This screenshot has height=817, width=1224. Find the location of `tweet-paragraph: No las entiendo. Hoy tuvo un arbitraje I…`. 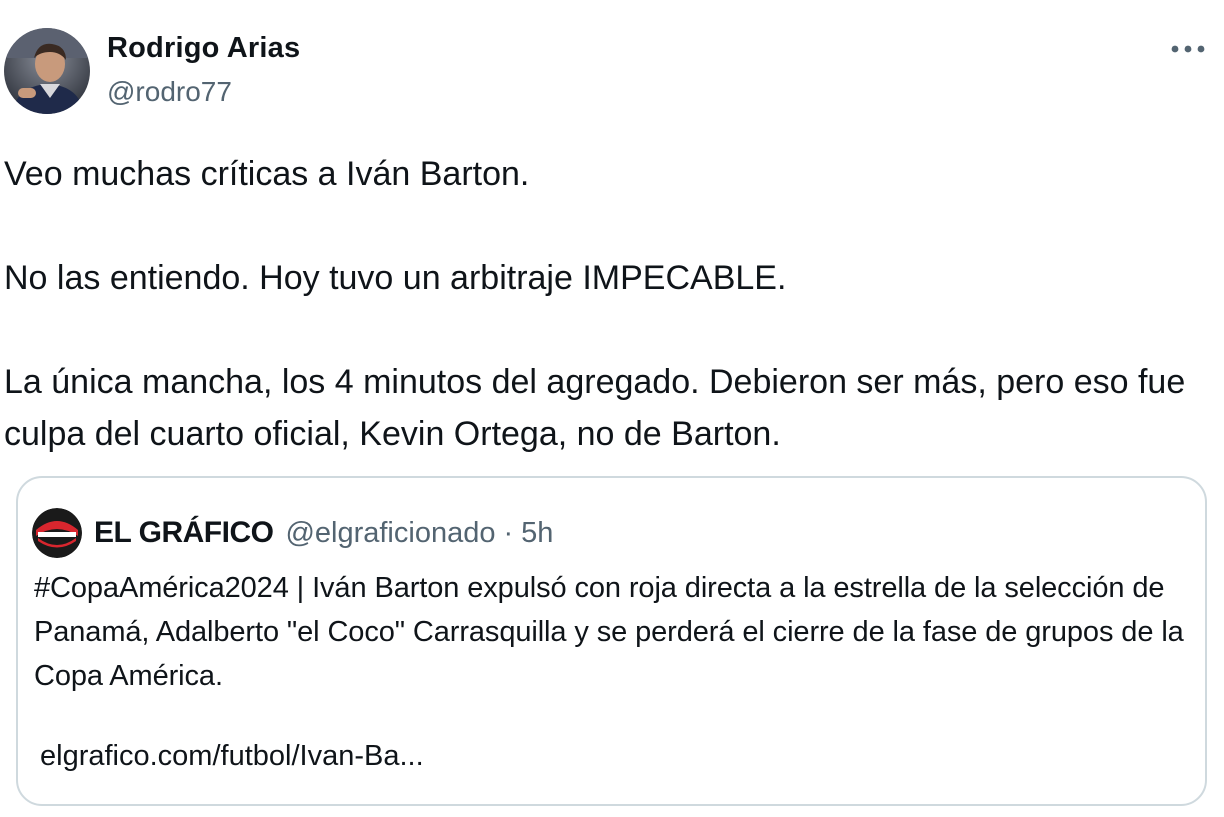

tweet-paragraph: No las entiendo. Hoy tuvo un arbitraje I… is located at coordinates (395, 278).